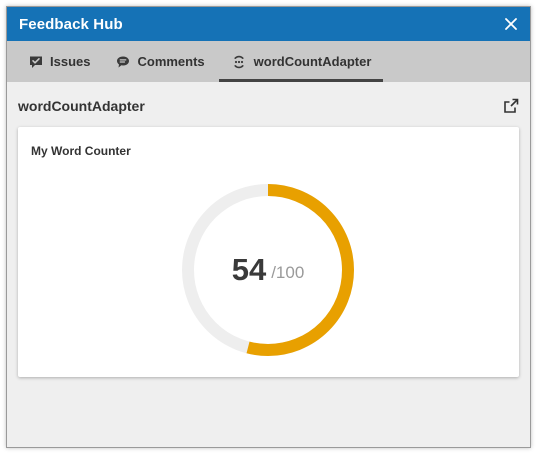 This screenshot has width=541, height=456. What do you see at coordinates (81, 151) in the screenshot?
I see `card-title: My Word Counter` at bounding box center [81, 151].